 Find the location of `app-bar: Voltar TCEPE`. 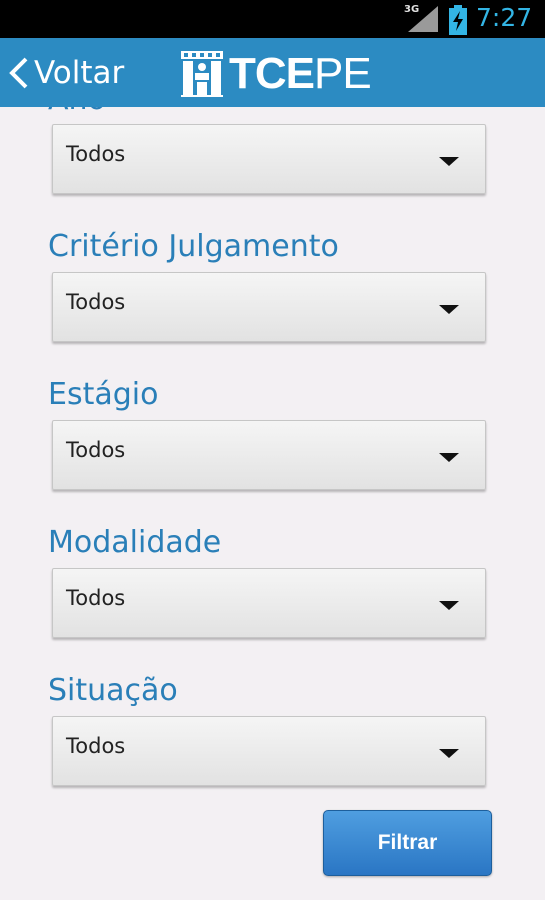

app-bar: Voltar TCEPE is located at coordinates (272, 72).